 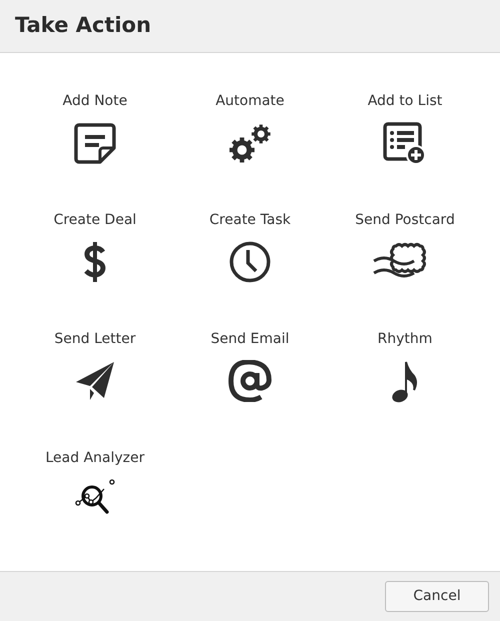 I want to click on action-tile: Add to List, so click(x=405, y=141).